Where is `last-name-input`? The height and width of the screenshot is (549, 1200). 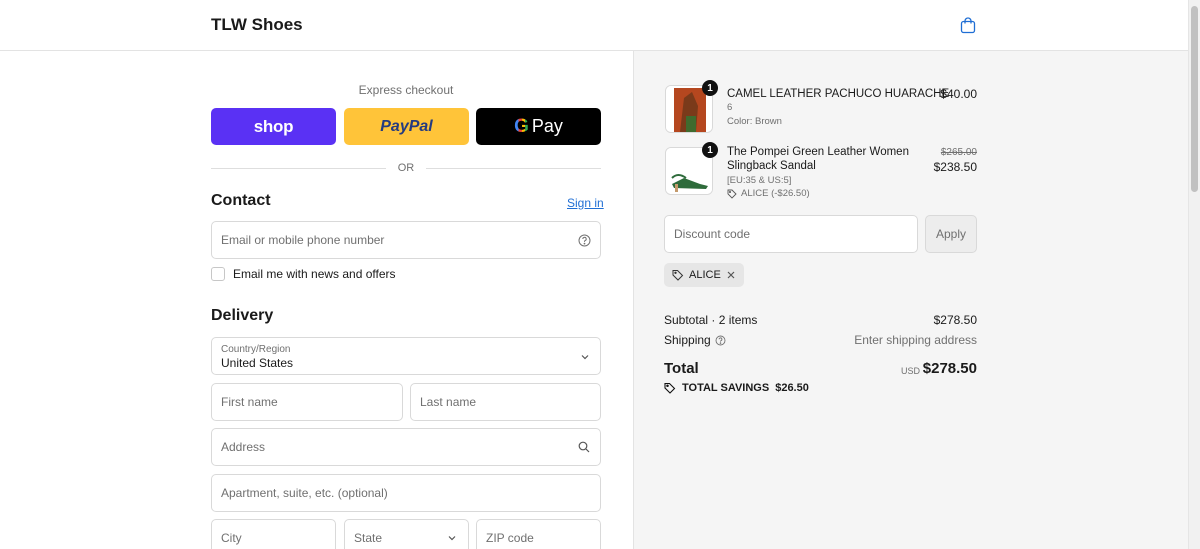
last-name-input is located at coordinates (505, 402).